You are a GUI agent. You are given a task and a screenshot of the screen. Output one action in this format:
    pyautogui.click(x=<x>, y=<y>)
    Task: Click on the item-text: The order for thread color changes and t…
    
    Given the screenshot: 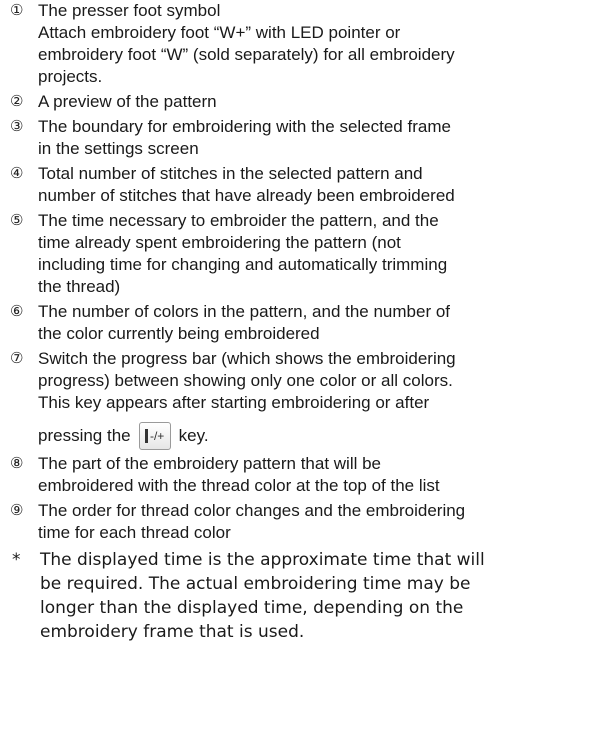 What is the action you would take?
    pyautogui.click(x=313, y=522)
    